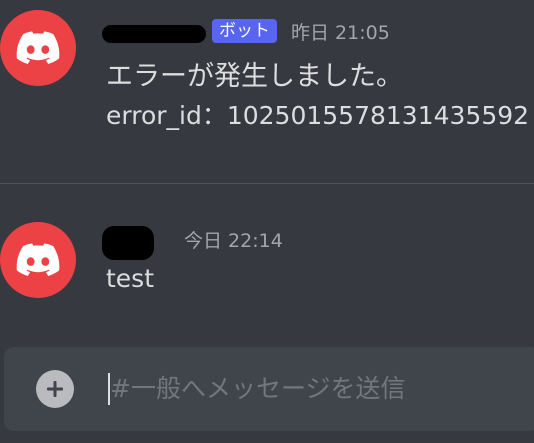  I want to click on plus-icon, so click(55, 389).